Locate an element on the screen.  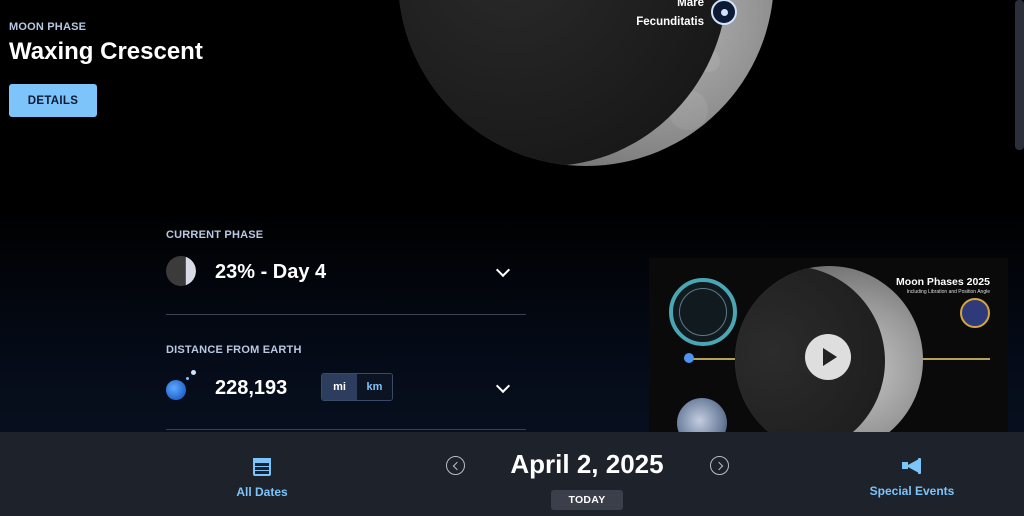
calendar-icon is located at coordinates (262, 467).